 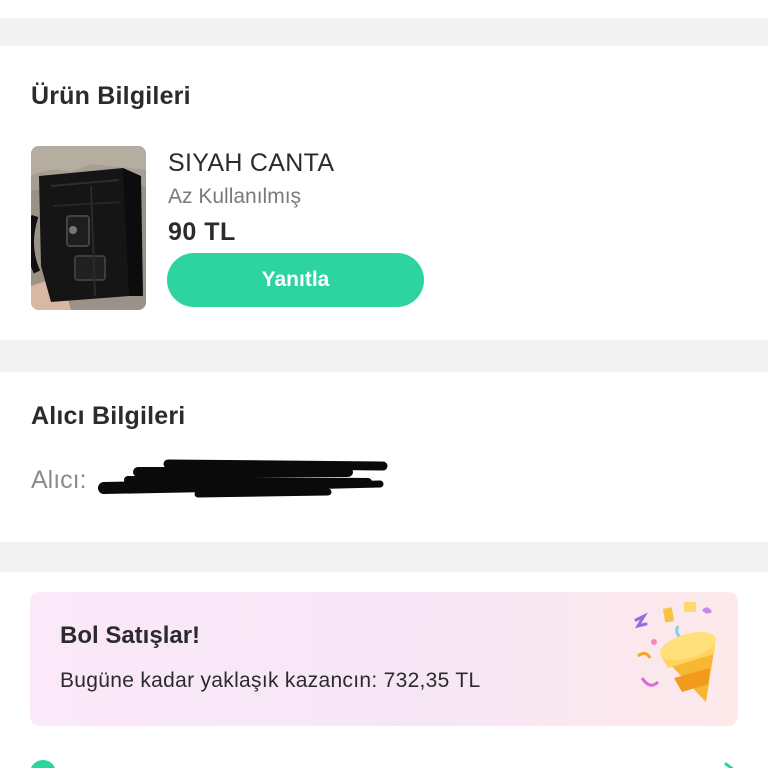 What do you see at coordinates (295, 280) in the screenshot?
I see `reply-button: Yanıtla` at bounding box center [295, 280].